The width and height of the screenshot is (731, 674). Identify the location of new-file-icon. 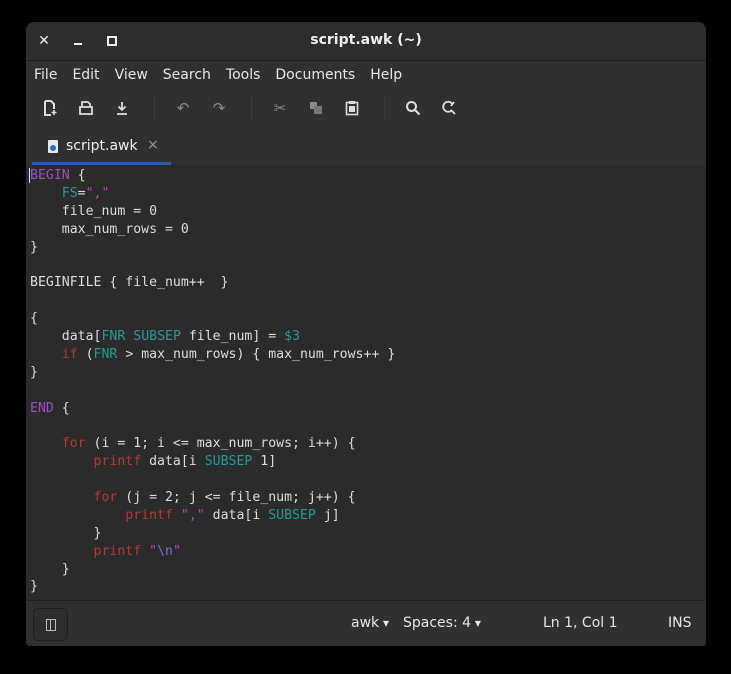
(50, 108).